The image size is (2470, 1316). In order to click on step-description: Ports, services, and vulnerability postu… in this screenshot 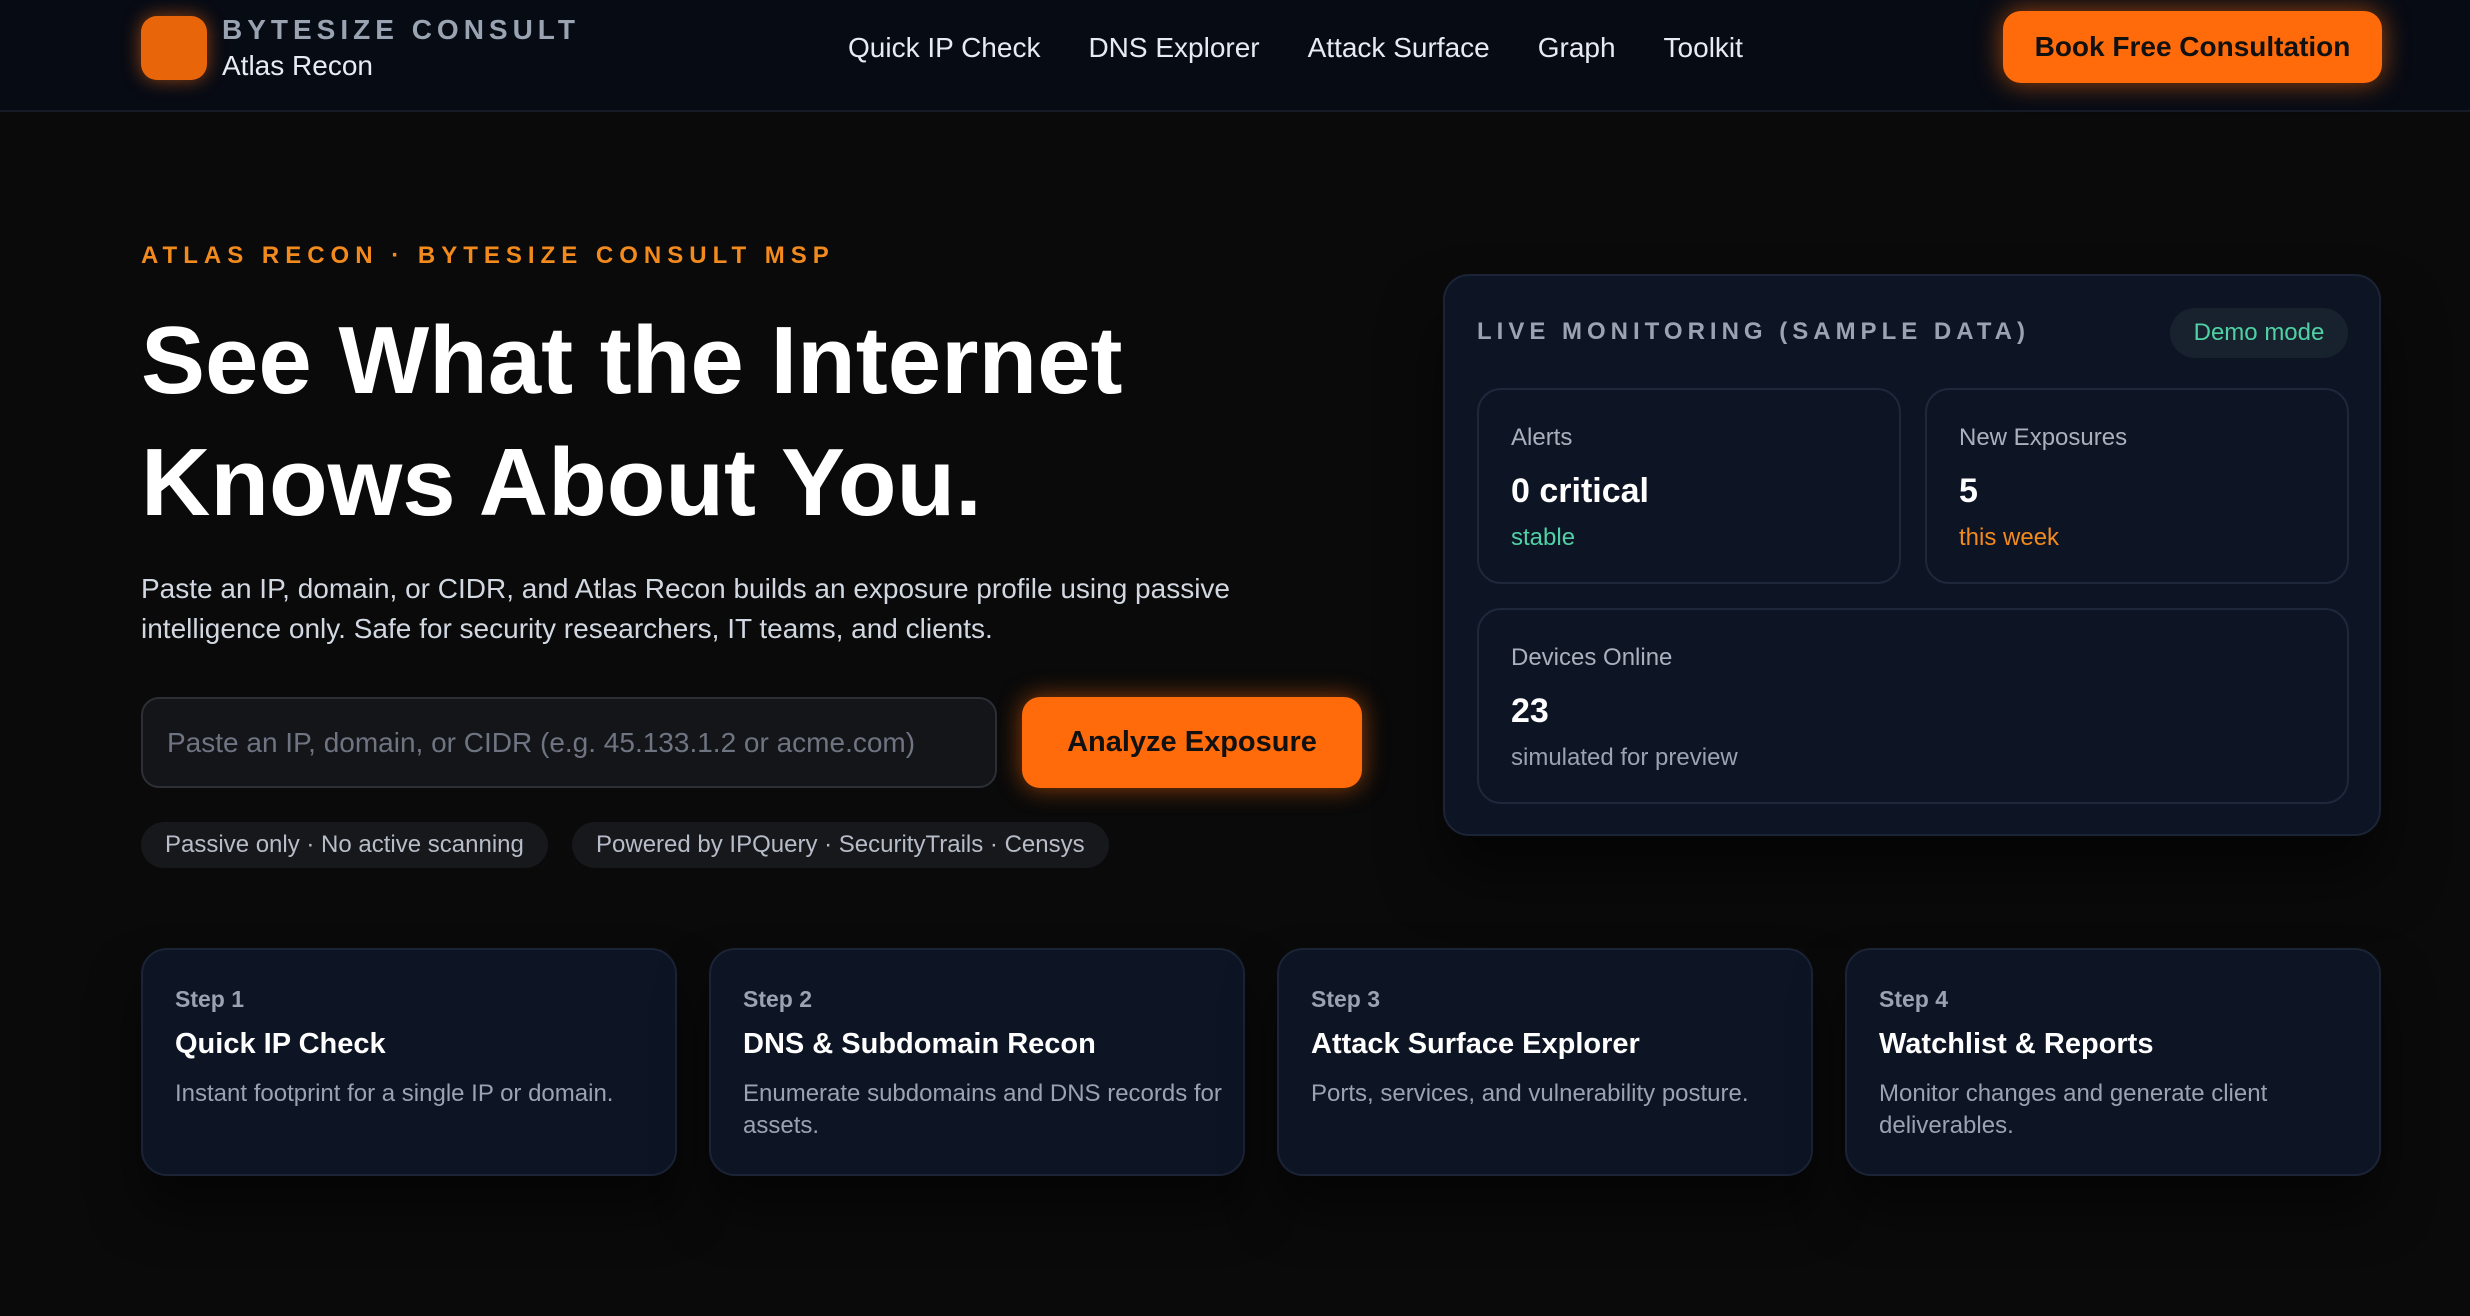, I will do `click(1530, 1093)`.